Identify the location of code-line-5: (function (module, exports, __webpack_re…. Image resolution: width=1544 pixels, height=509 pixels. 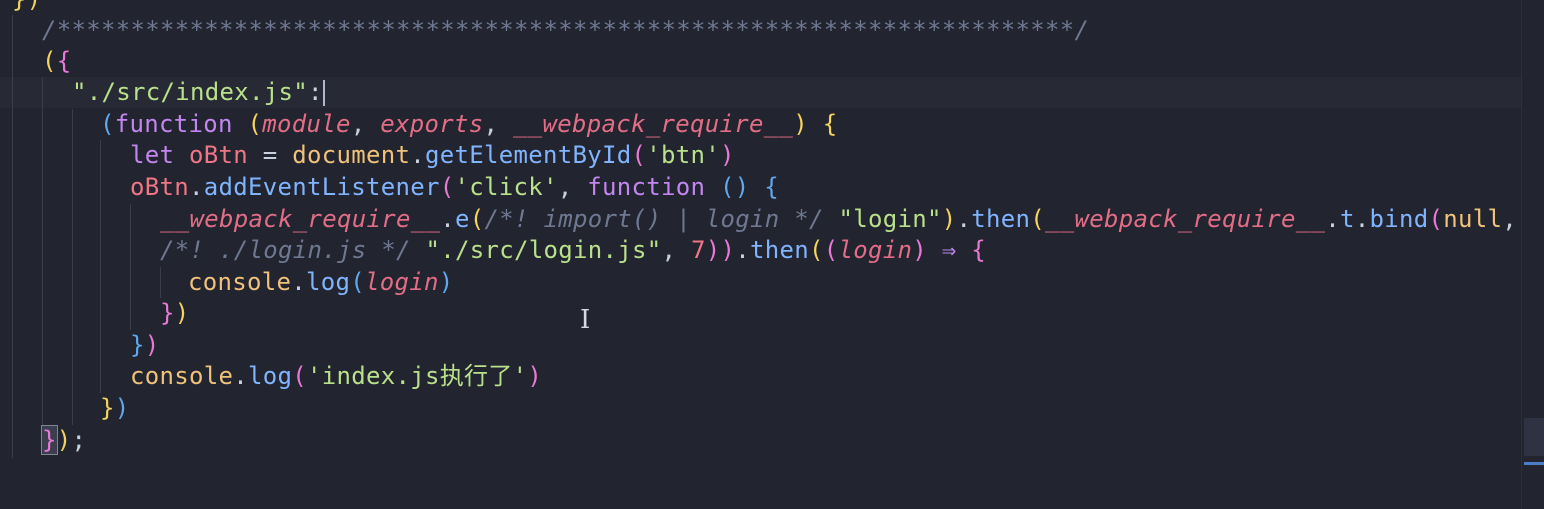
(469, 124).